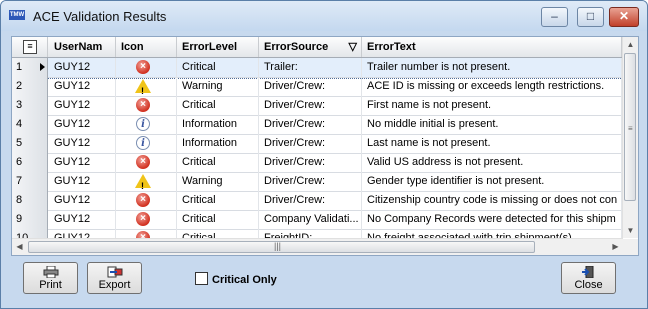 This screenshot has height=309, width=648. What do you see at coordinates (114, 285) in the screenshot?
I see `export-label: Export` at bounding box center [114, 285].